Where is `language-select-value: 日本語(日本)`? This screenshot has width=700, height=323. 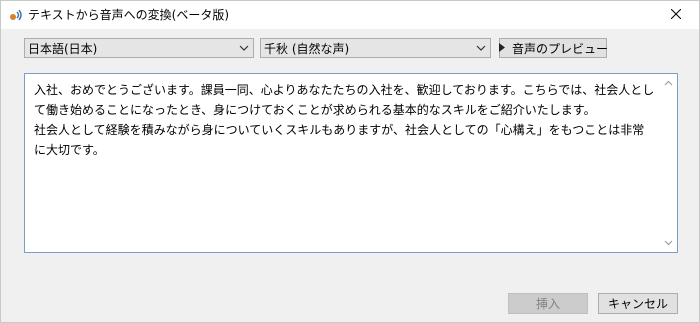 language-select-value: 日本語(日本) is located at coordinates (63, 48).